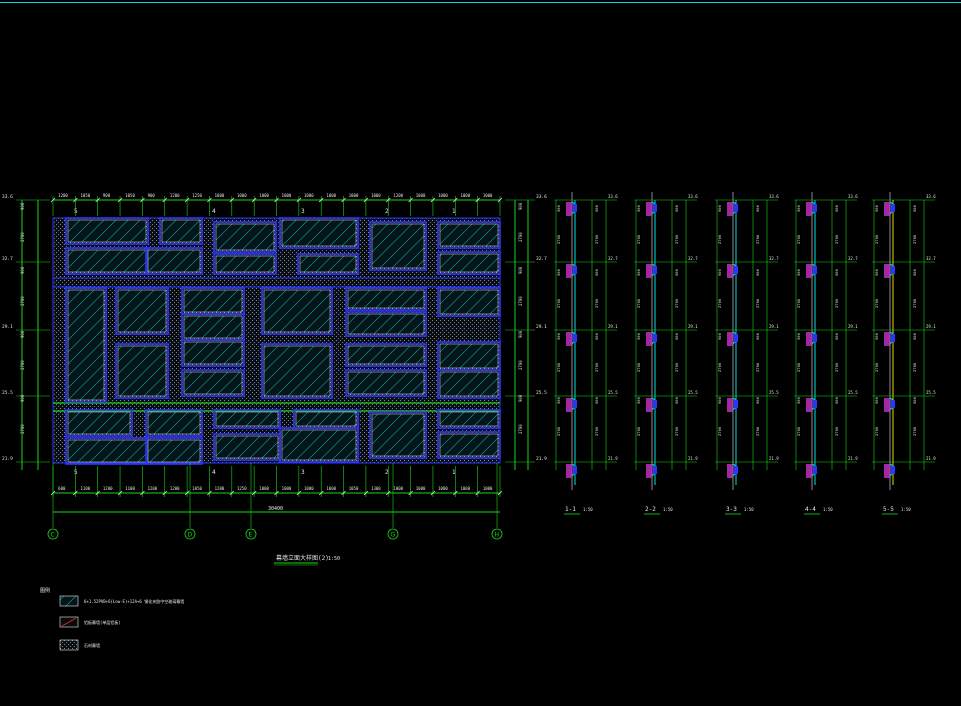  What do you see at coordinates (7, 327) in the screenshot?
I see `level-value: 29.1` at bounding box center [7, 327].